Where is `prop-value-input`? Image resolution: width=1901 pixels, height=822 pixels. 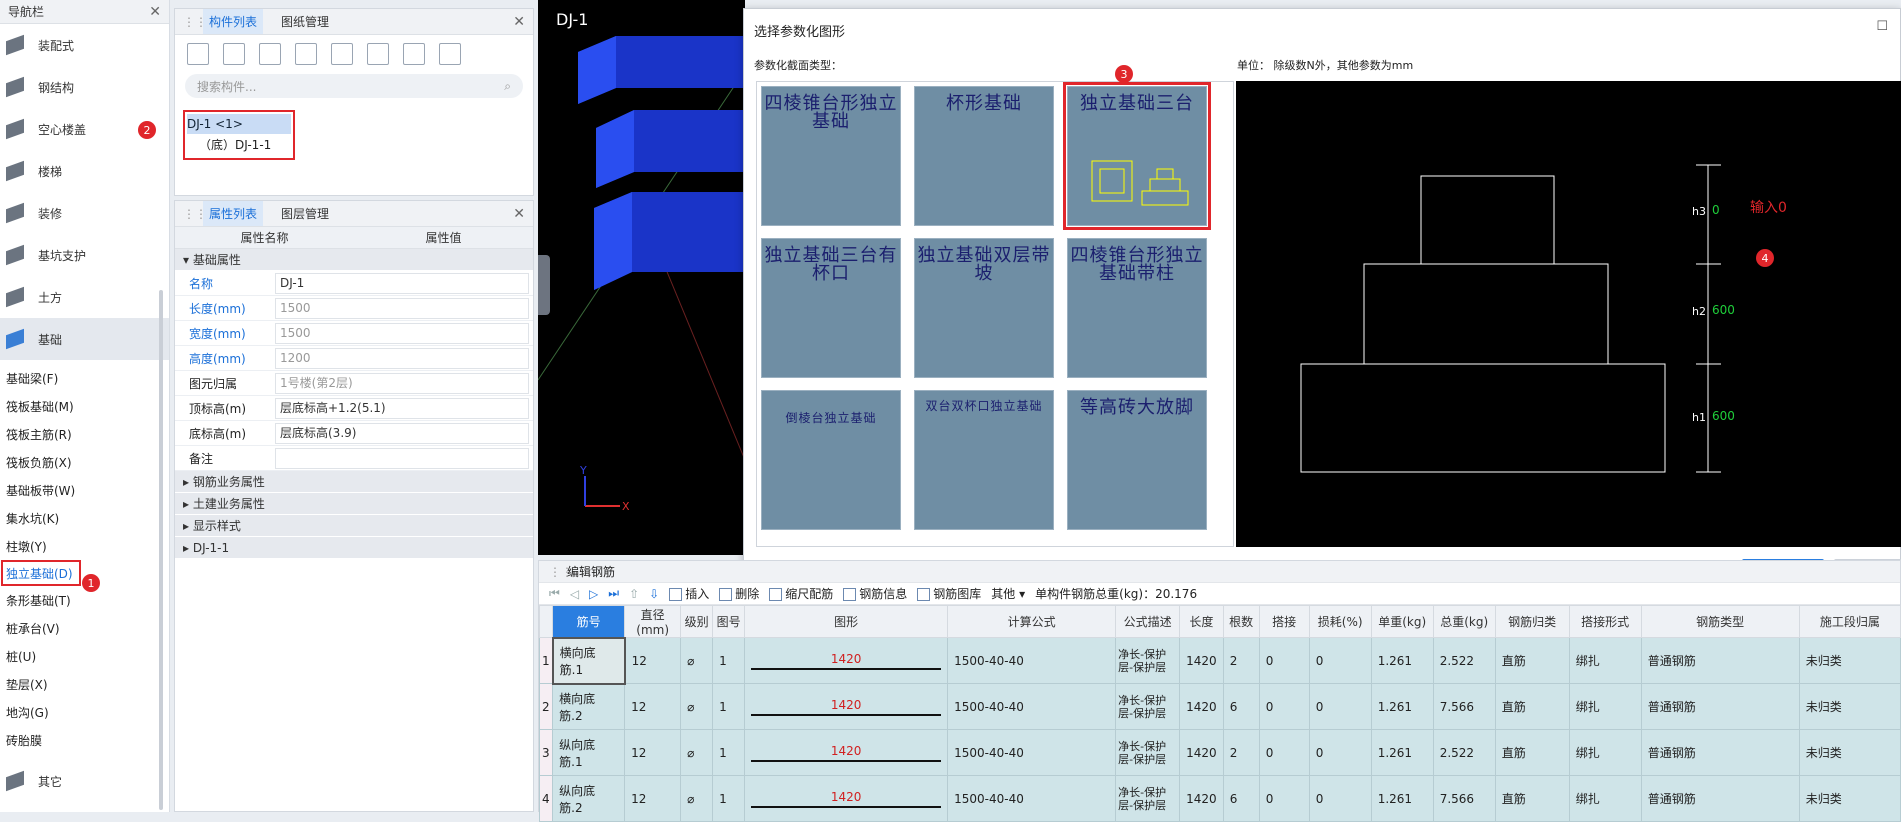
prop-value-input is located at coordinates (402, 458).